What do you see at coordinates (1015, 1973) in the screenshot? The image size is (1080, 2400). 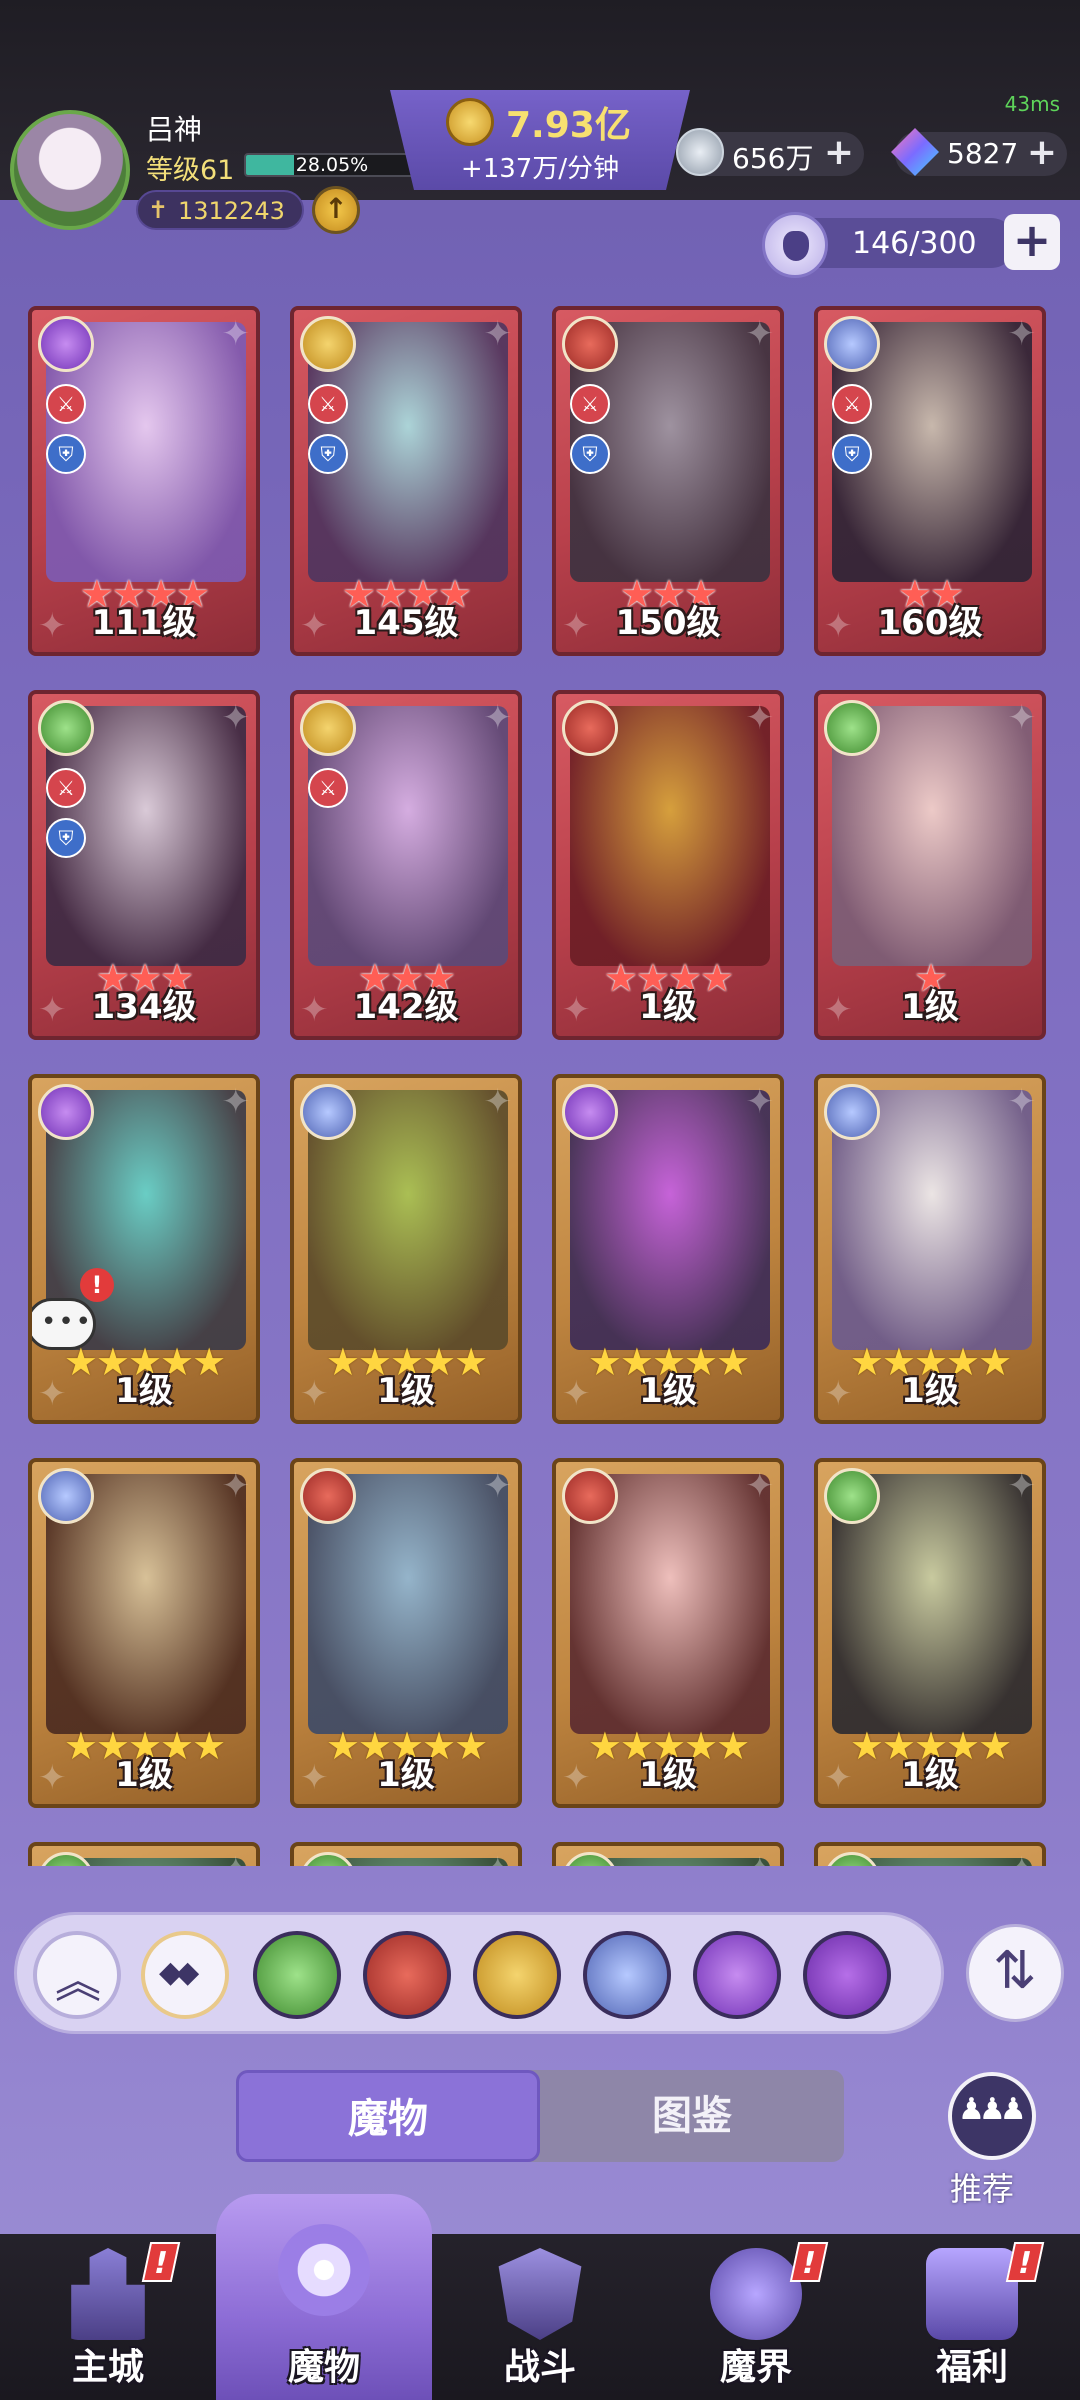 I see `sort-button` at bounding box center [1015, 1973].